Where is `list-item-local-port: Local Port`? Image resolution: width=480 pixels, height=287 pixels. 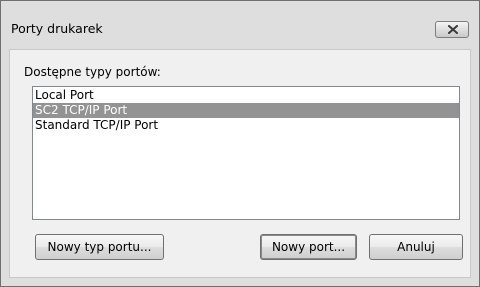
list-item-local-port: Local Port is located at coordinates (246, 95).